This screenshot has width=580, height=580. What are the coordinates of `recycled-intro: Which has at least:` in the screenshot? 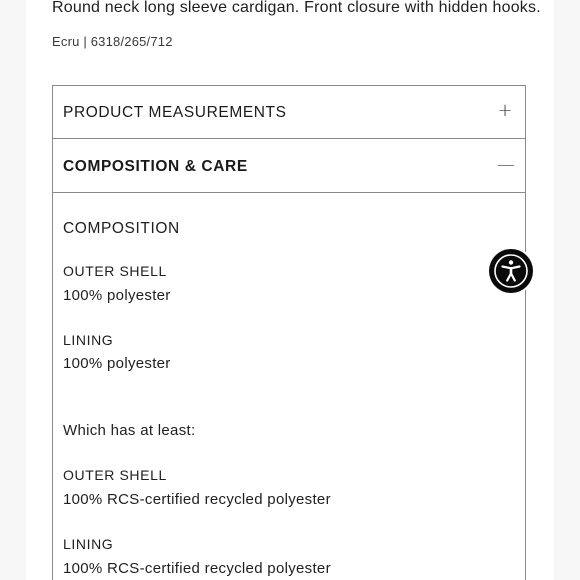 It's located at (129, 430).